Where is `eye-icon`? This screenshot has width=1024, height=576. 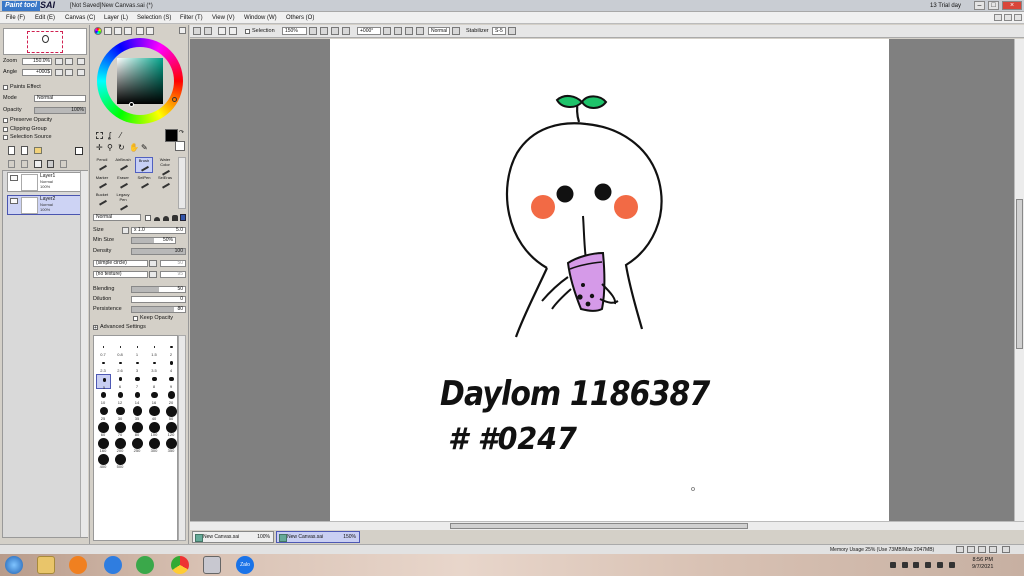
eye-icon is located at coordinates (14, 201).